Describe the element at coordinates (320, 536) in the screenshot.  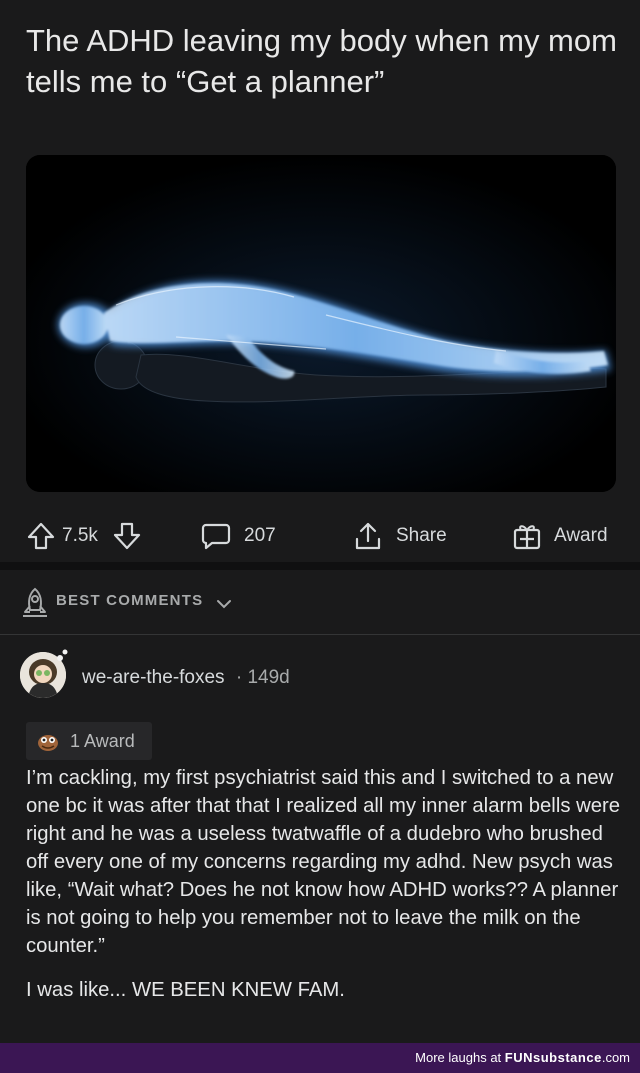
I see `post-action-bar: 7.5k 207 Share Award` at that location.